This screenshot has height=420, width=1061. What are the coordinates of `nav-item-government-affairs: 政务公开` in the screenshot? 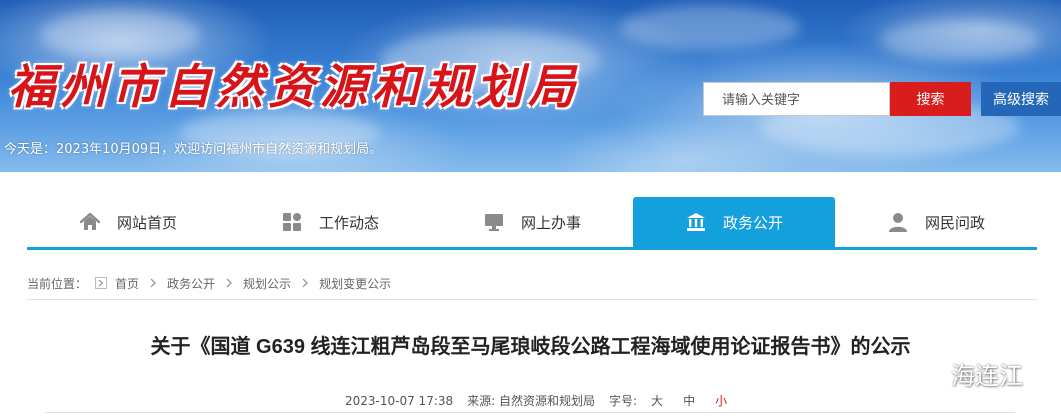 It's located at (734, 222).